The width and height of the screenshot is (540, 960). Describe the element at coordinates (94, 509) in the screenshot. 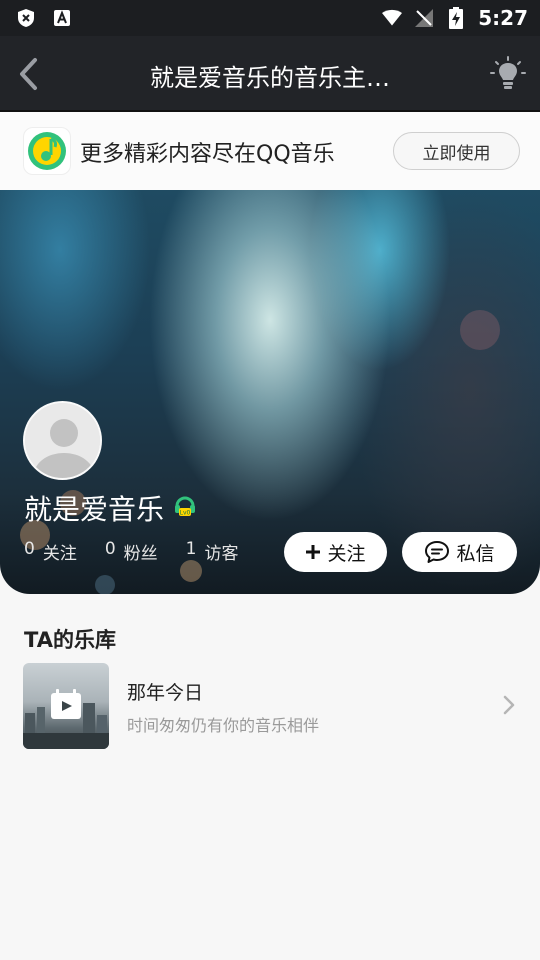

I see `user-name: 就是爱音乐` at that location.